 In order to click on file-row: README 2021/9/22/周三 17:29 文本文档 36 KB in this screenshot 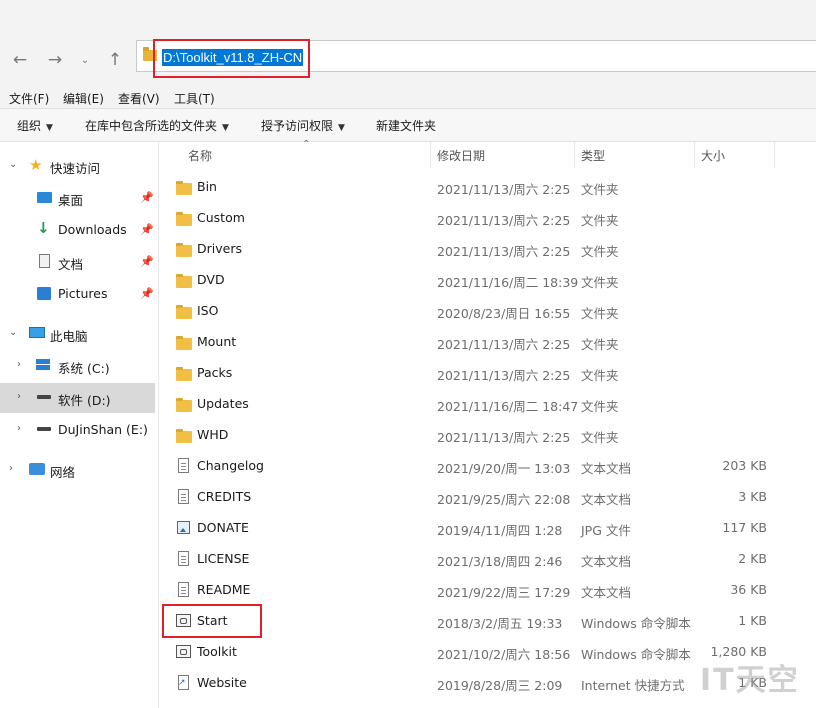, I will do `click(487, 590)`.